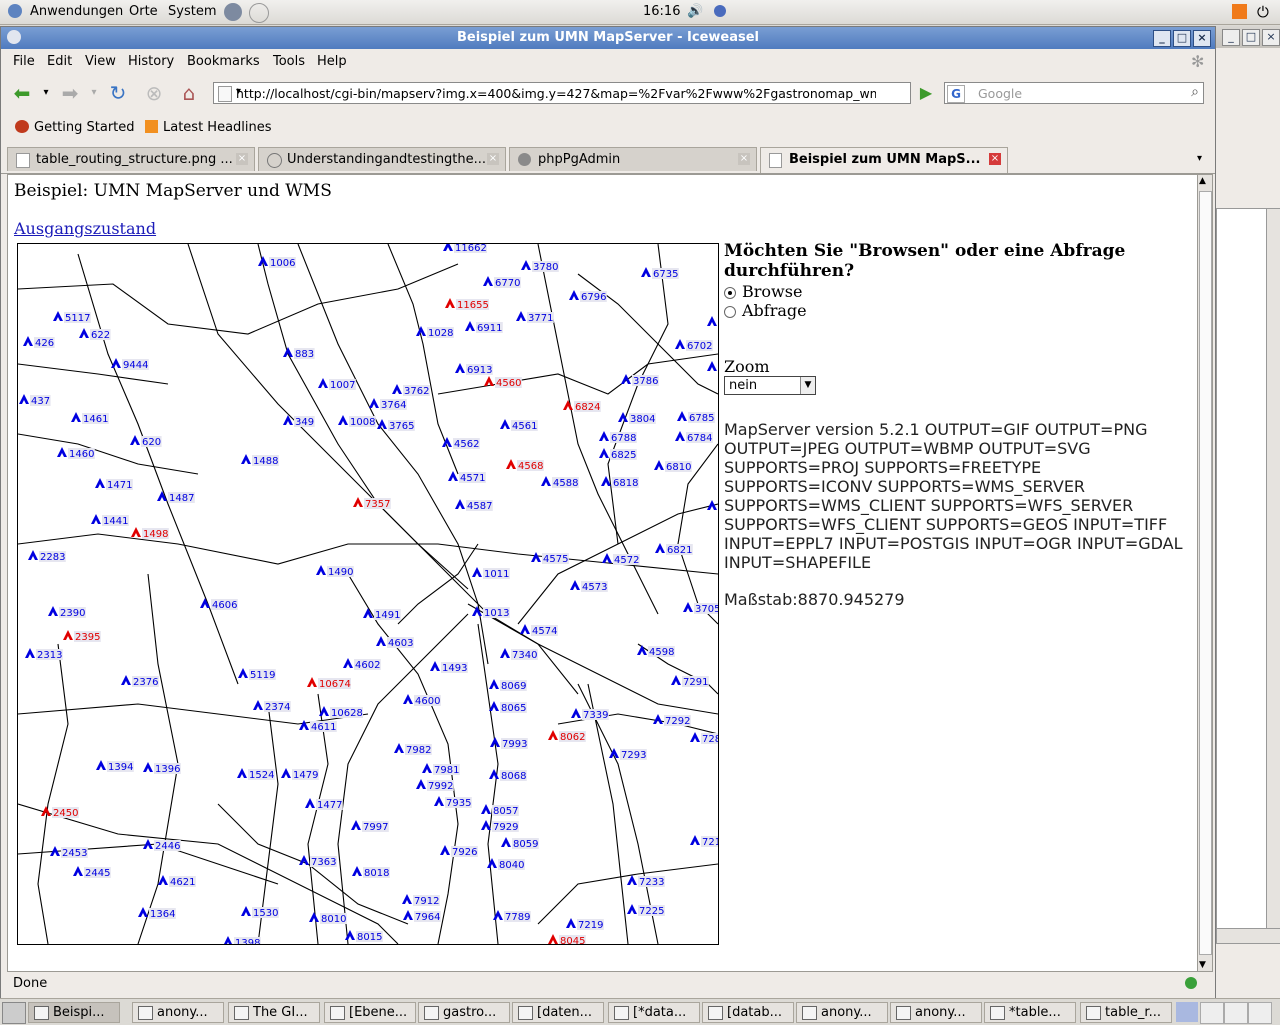 The image size is (1280, 1025). Describe the element at coordinates (730, 311) in the screenshot. I see `radio-query-indicator` at that location.